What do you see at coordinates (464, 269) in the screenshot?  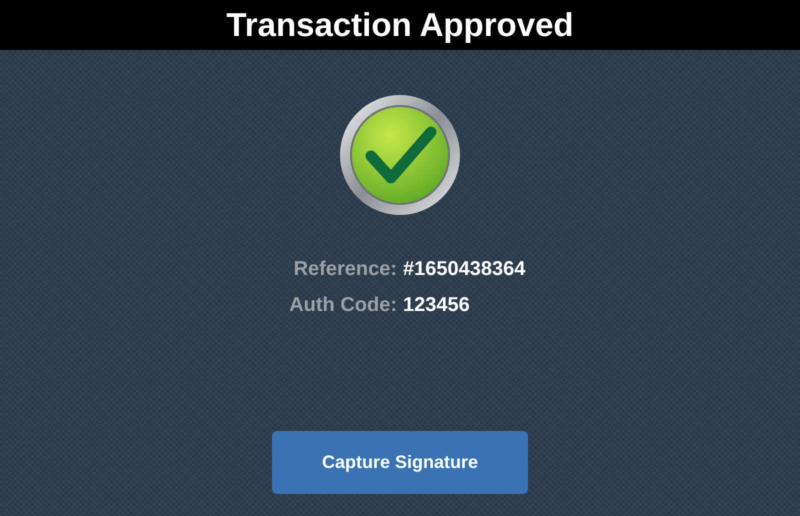 I see `field-value: #1650438364` at bounding box center [464, 269].